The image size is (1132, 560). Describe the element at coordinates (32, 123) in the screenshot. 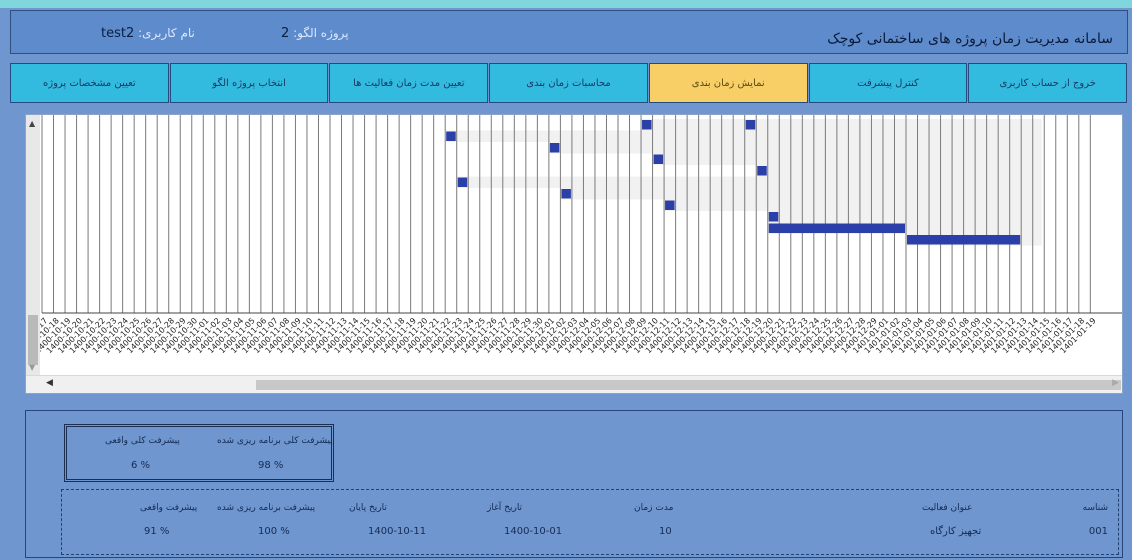

I see `scroll-up-icon: ▲` at that location.